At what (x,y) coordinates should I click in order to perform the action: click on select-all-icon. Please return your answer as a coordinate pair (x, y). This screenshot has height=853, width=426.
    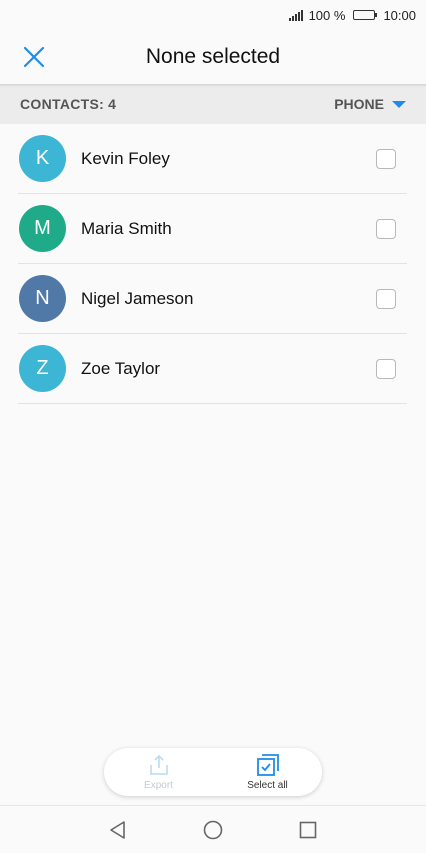
    Looking at the image, I should click on (267, 765).